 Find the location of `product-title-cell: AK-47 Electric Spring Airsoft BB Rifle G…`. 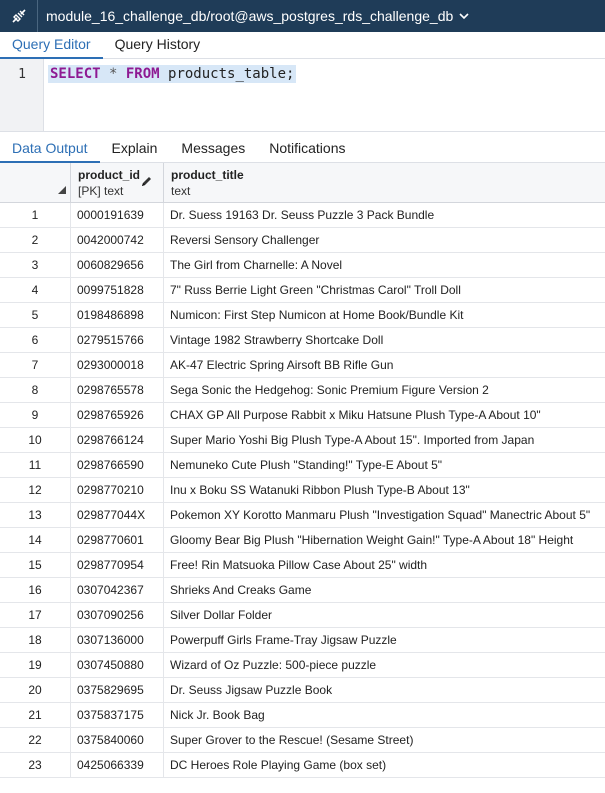

product-title-cell: AK-47 Electric Spring Airsoft BB Rifle G… is located at coordinates (384, 365).